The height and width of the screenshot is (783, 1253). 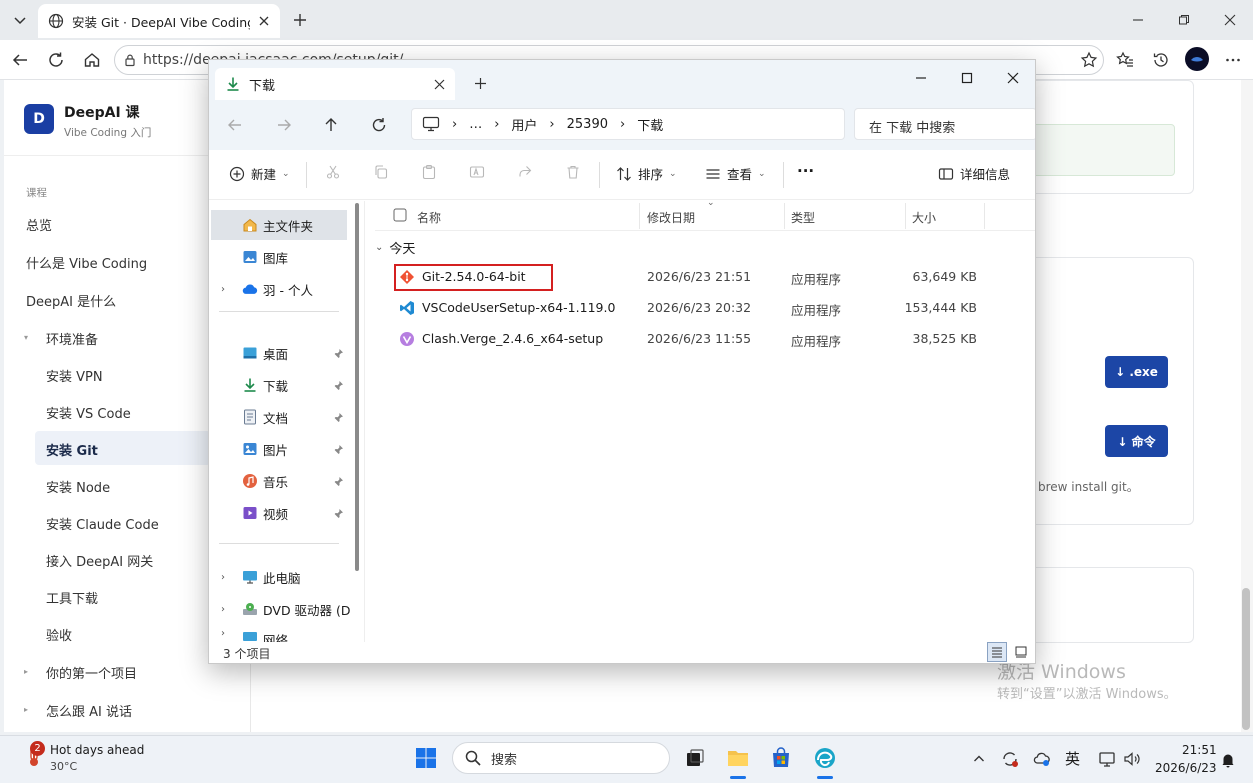 What do you see at coordinates (102, 112) in the screenshot?
I see `site-title: DeepAI 课` at bounding box center [102, 112].